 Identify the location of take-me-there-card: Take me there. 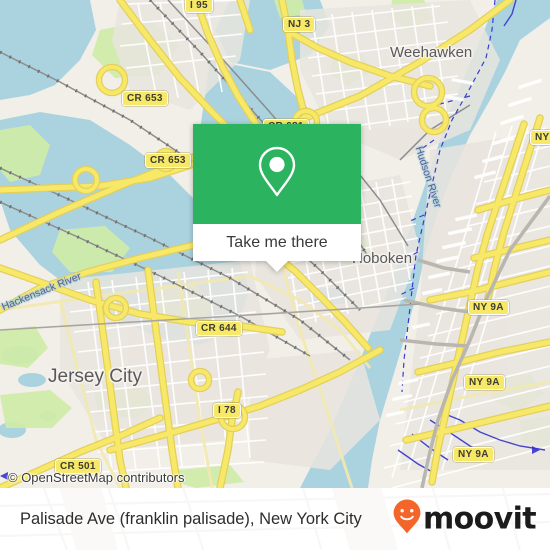
(277, 198).